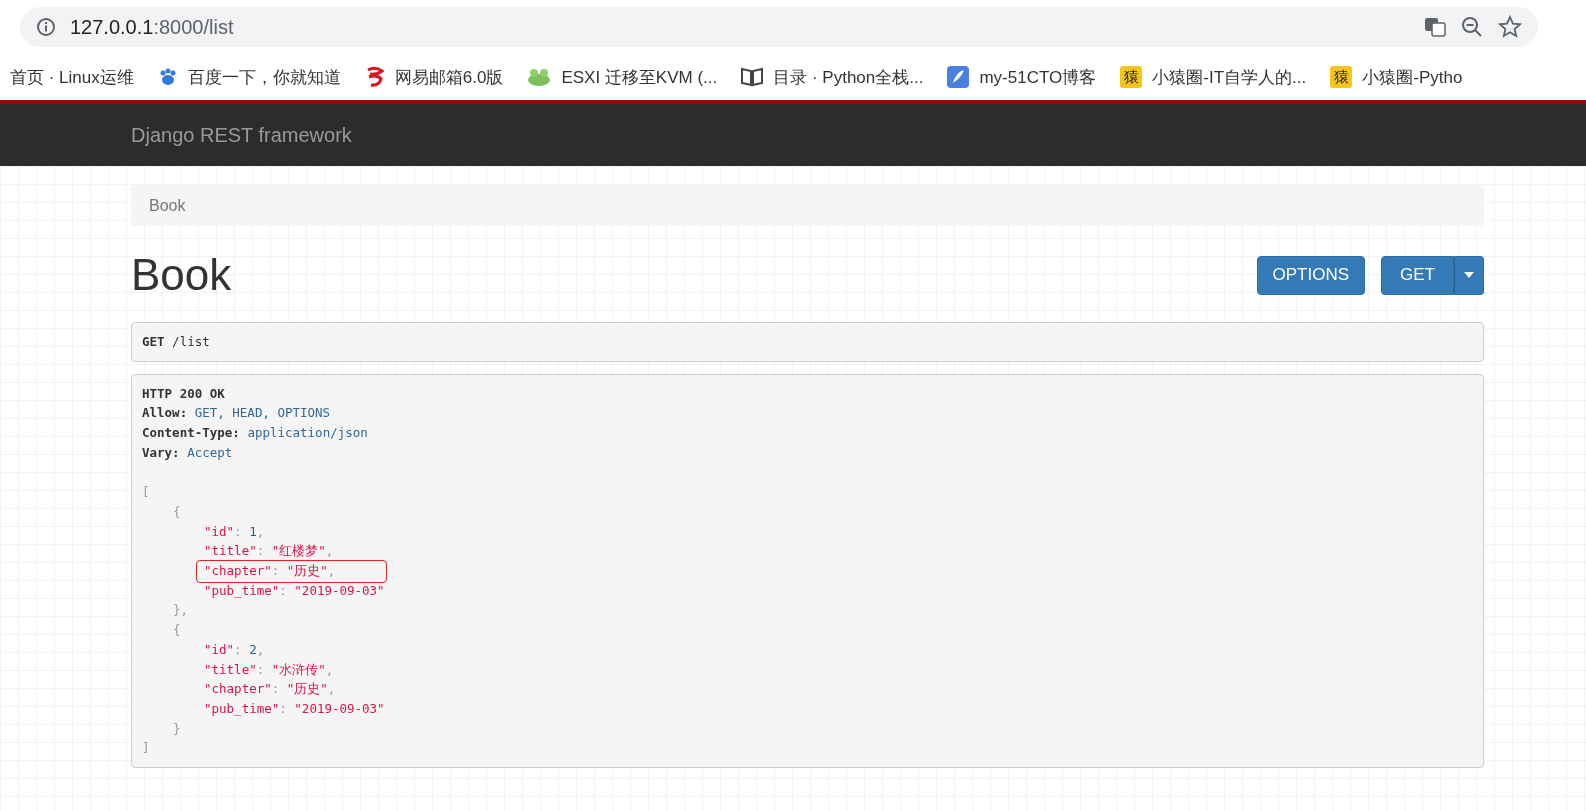 The width and height of the screenshot is (1586, 811). I want to click on info-icon, so click(46, 27).